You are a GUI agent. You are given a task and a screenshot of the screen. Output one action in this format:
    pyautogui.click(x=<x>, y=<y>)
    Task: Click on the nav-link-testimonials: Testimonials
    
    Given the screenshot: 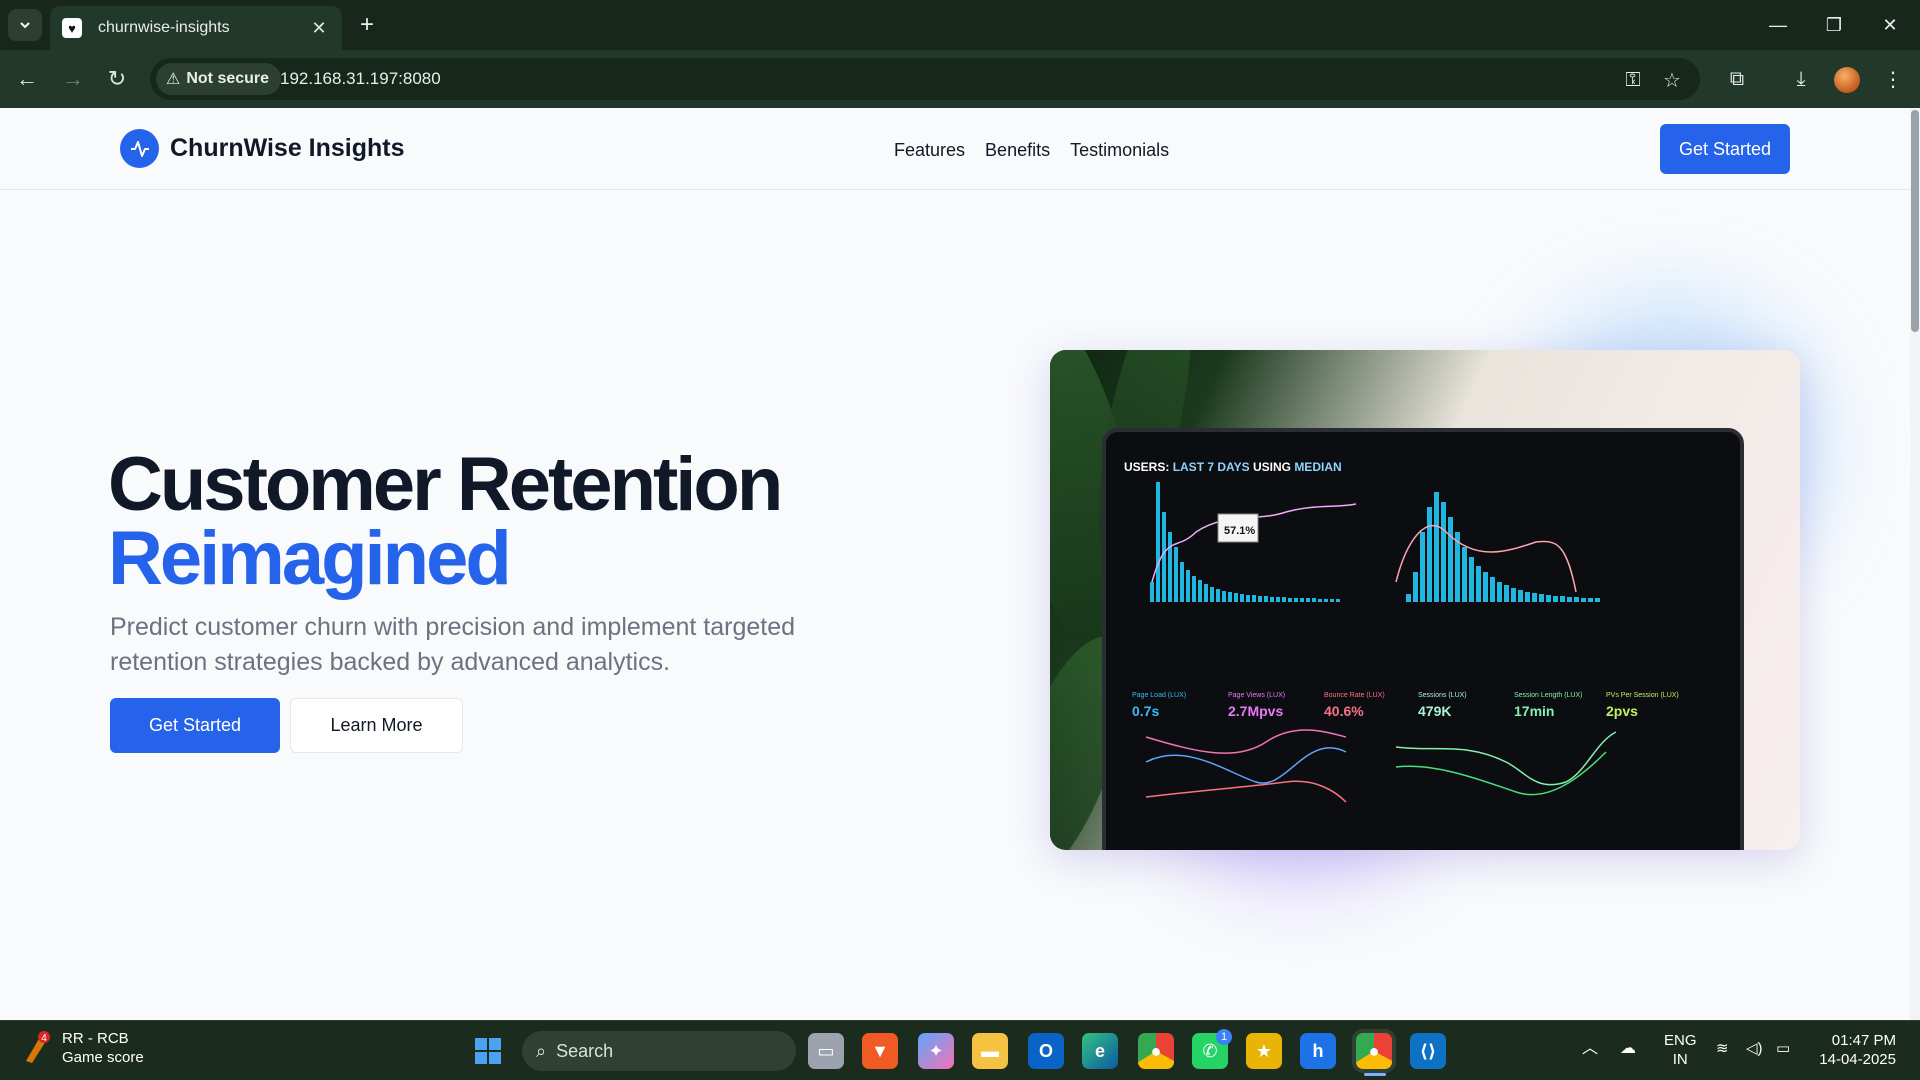 What is the action you would take?
    pyautogui.click(x=1119, y=150)
    